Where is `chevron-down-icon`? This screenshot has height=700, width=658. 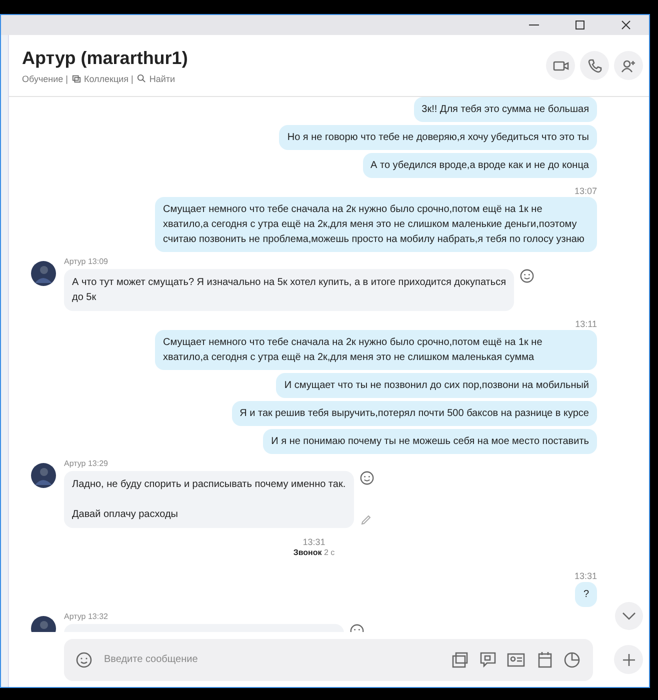
chevron-down-icon is located at coordinates (629, 616).